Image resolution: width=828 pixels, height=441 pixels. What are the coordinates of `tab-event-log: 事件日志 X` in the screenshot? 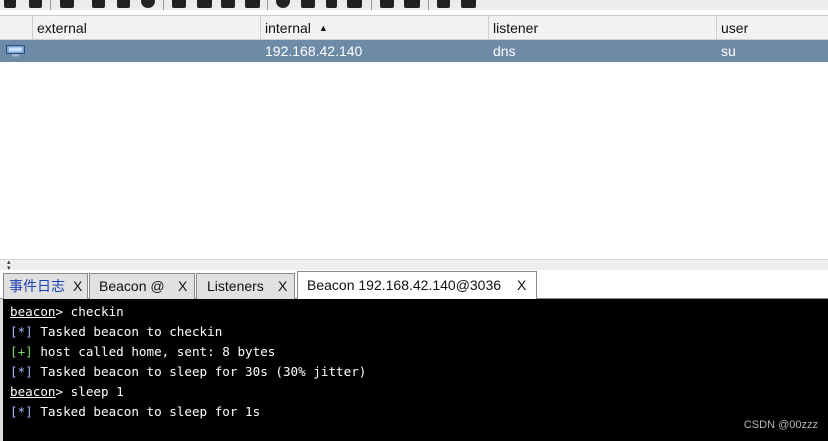 It's located at (45, 286).